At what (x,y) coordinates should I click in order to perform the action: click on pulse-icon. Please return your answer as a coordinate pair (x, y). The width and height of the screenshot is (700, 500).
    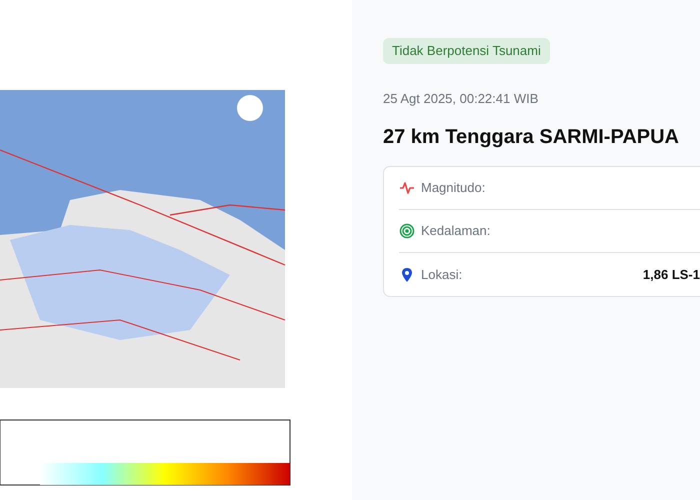
    Looking at the image, I should click on (407, 188).